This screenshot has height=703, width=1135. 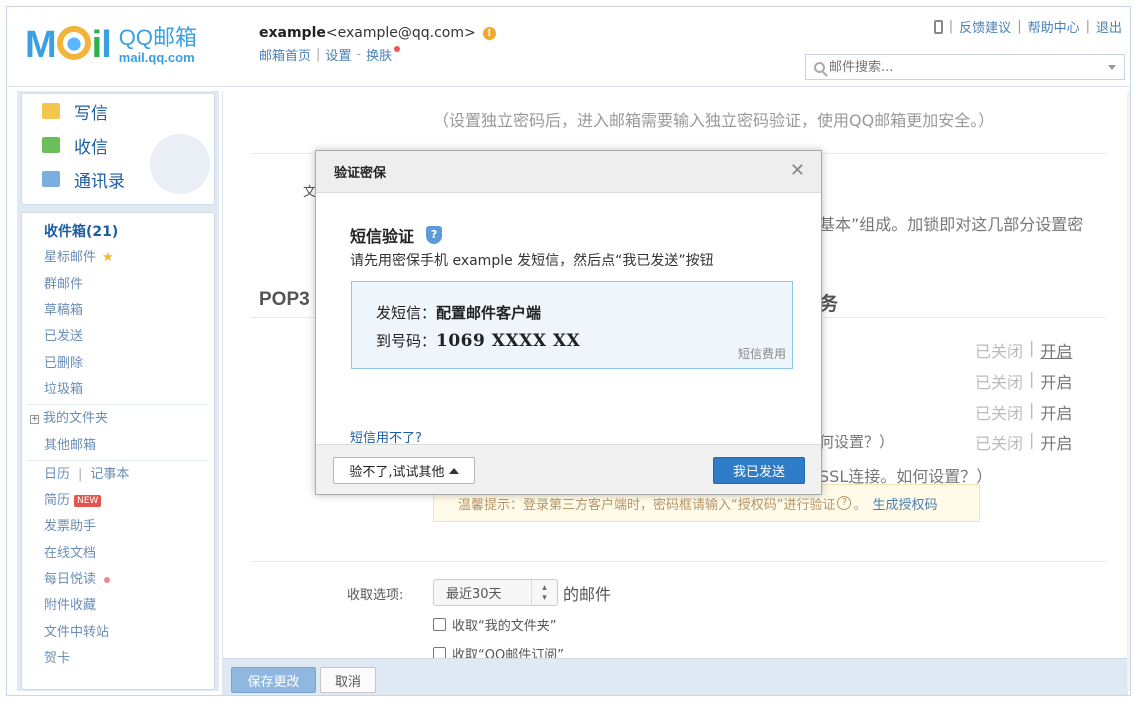 I want to click on dialog-title: 验证密保, so click(x=360, y=173).